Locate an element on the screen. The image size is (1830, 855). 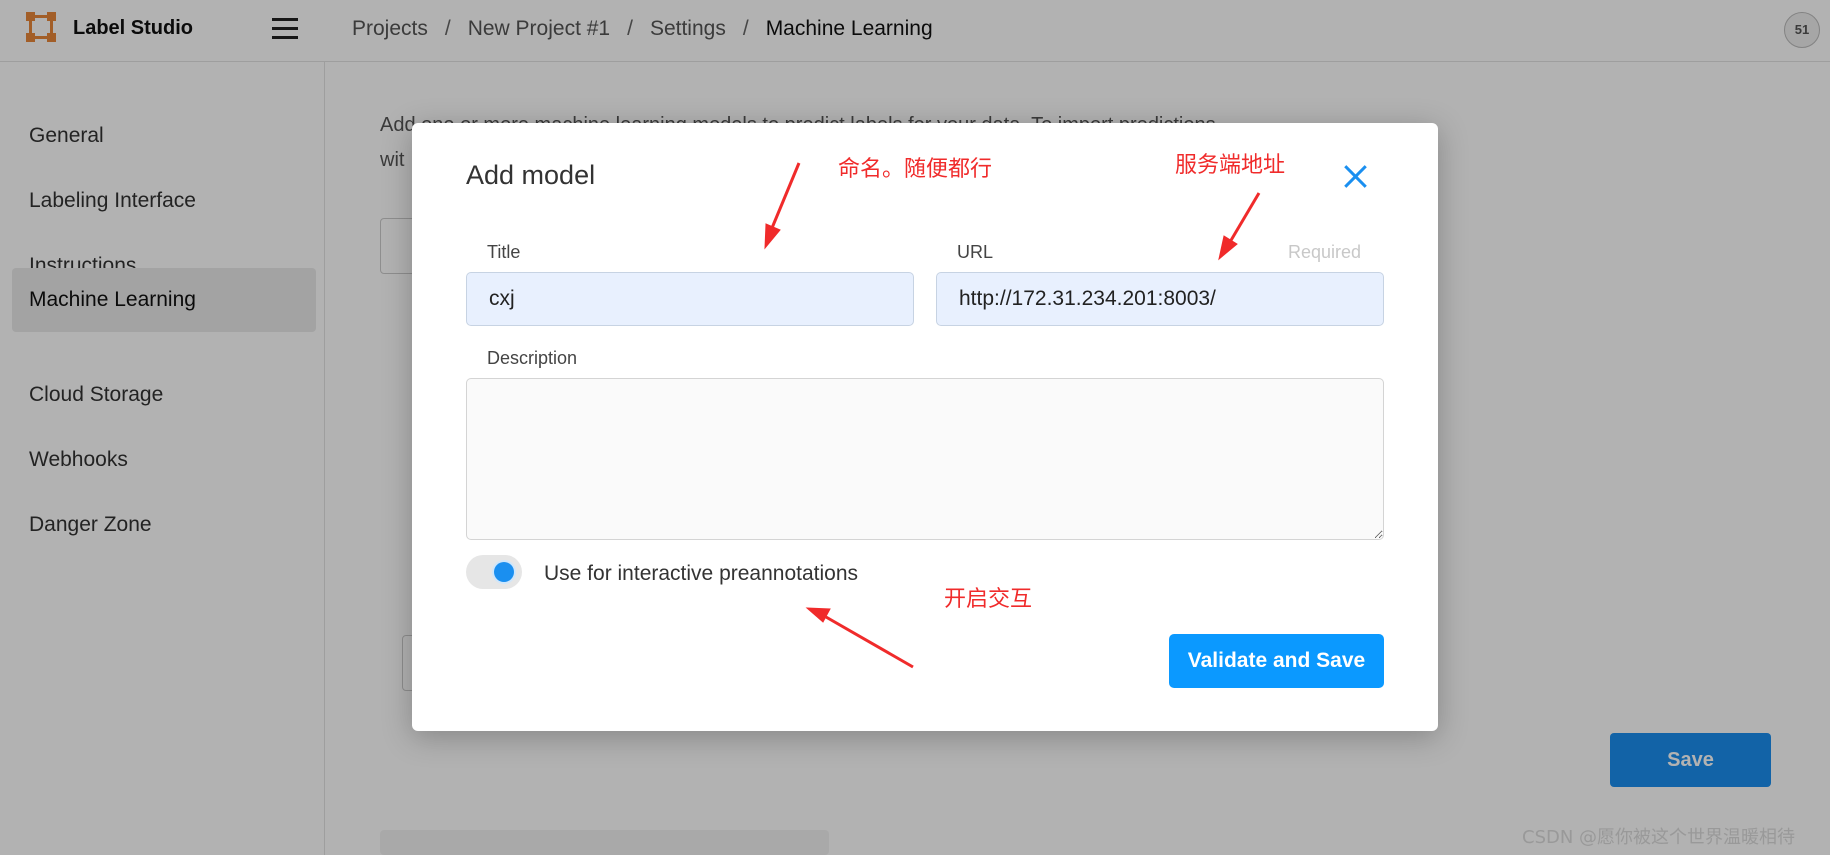
arrow-to-url-input is located at coordinates (1244, 217).